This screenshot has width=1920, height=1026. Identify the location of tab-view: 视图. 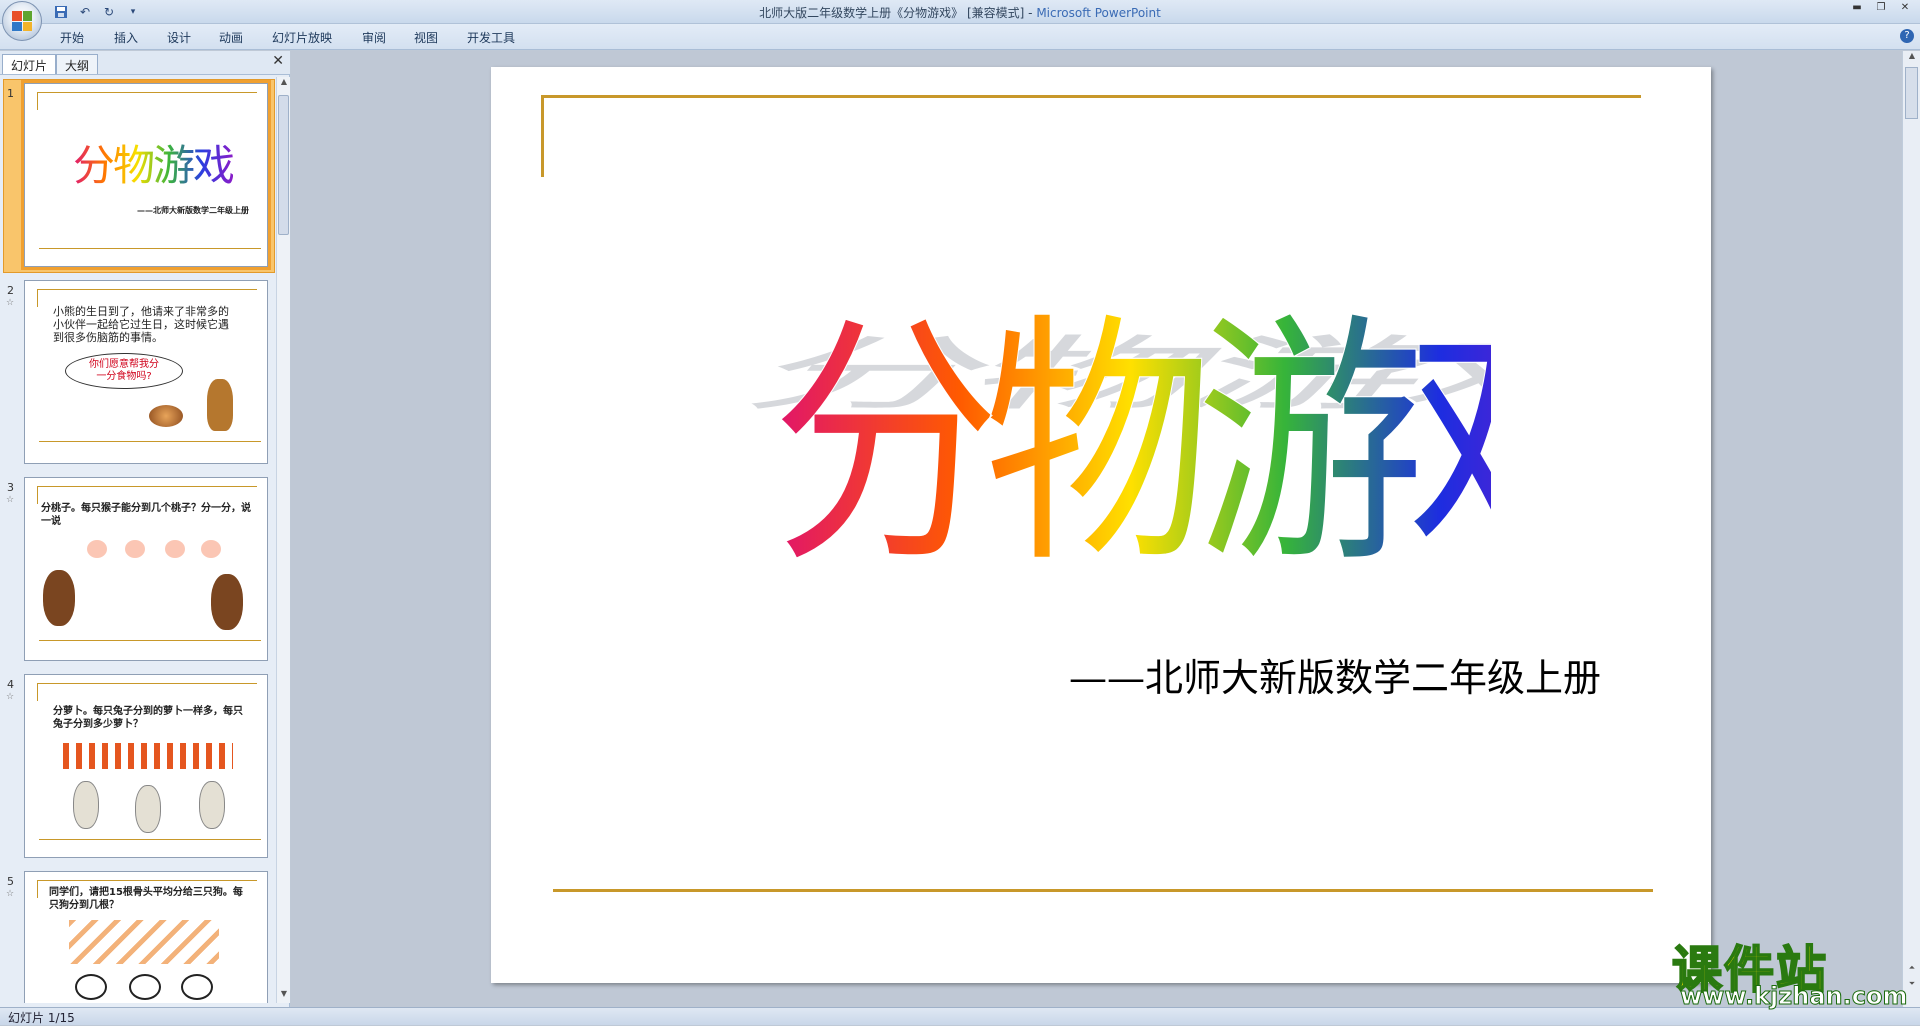
(426, 37).